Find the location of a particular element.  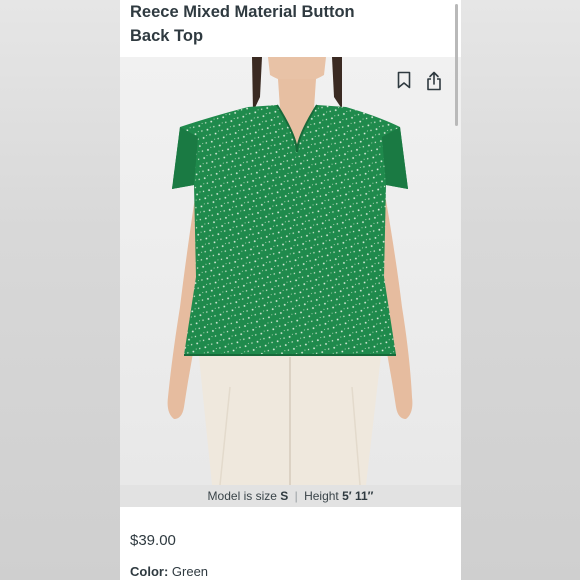

carousel-dots is located at coordinates (290, 519).